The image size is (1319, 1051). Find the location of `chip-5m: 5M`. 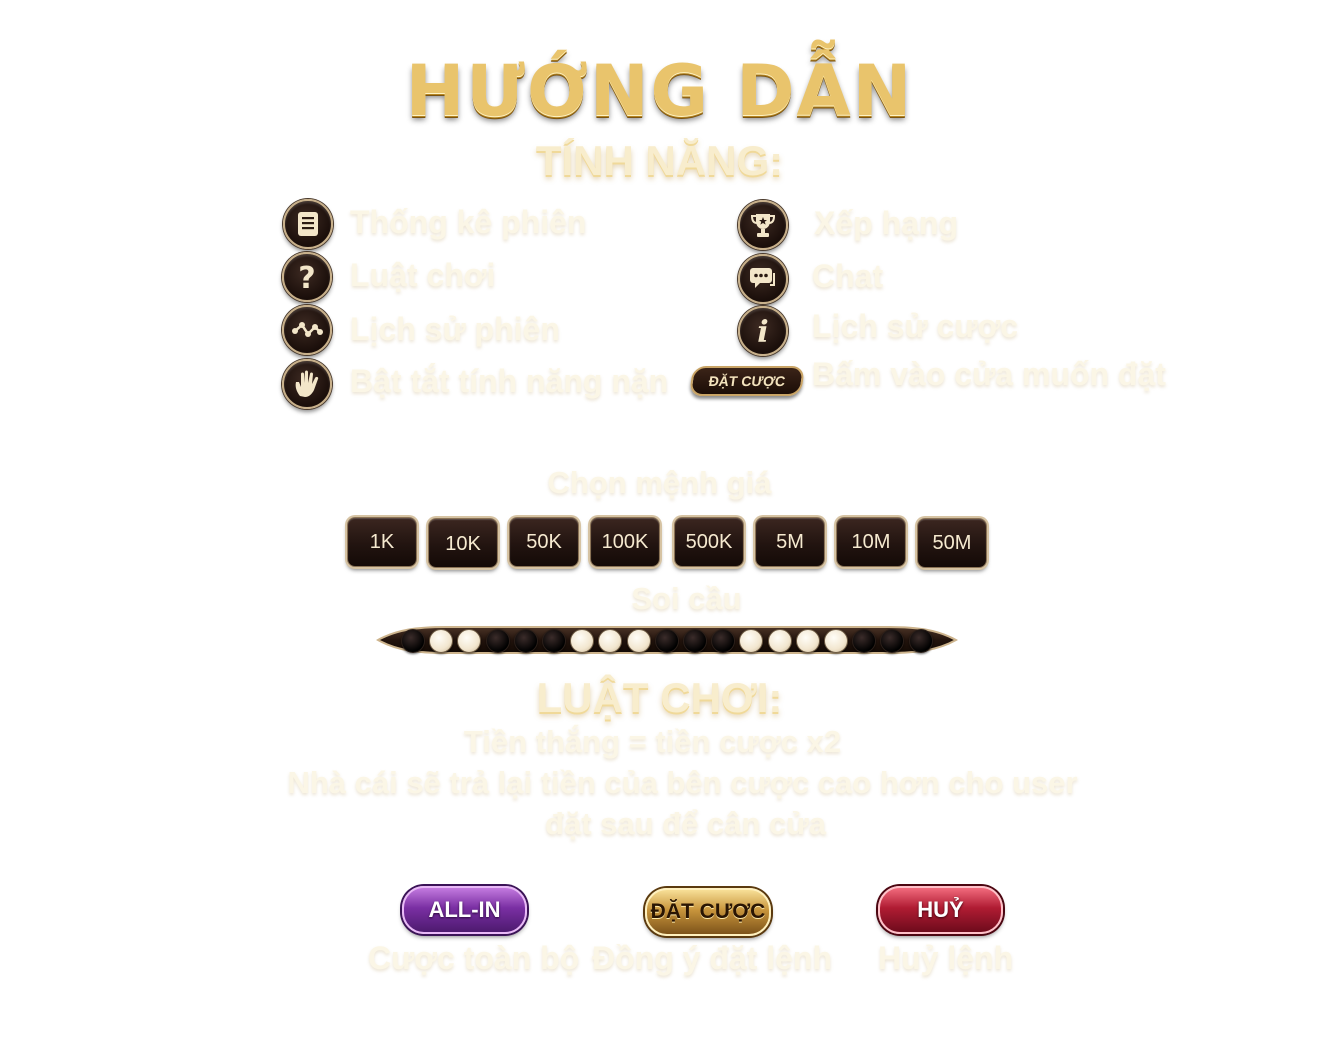

chip-5m: 5M is located at coordinates (790, 542).